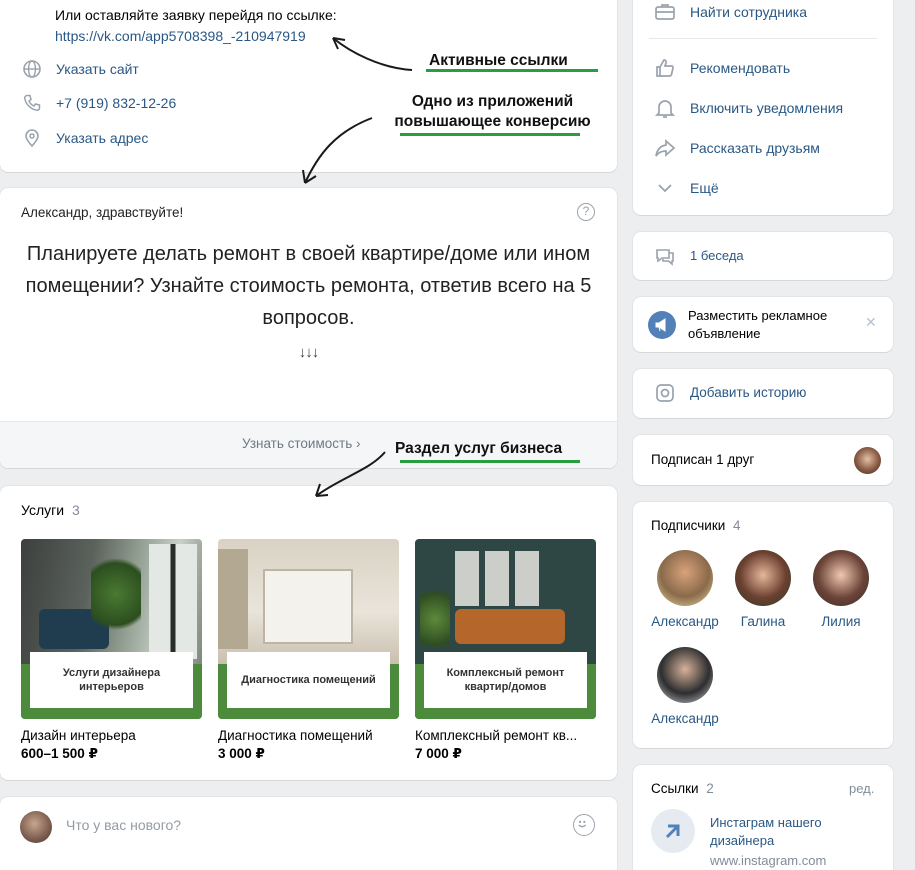 The width and height of the screenshot is (915, 870). Describe the element at coordinates (309, 352) in the screenshot. I see `down-arrows: ↓↓↓` at that location.